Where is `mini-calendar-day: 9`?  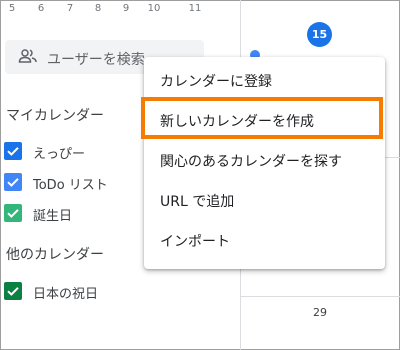
mini-calendar-day: 9 is located at coordinates (126, 8).